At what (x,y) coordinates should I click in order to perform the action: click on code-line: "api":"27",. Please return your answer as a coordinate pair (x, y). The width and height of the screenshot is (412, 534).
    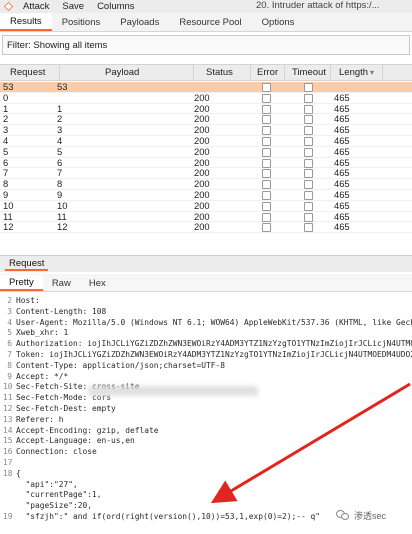
    Looking at the image, I should click on (47, 484).